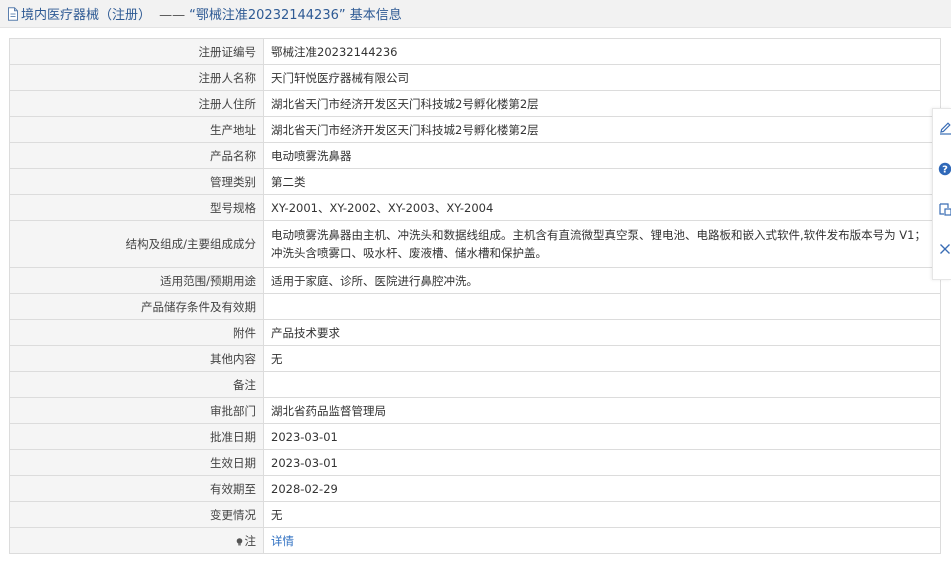 The image size is (951, 579). I want to click on breadcrumb-category: 境内医疗器械（注册）, so click(86, 15).